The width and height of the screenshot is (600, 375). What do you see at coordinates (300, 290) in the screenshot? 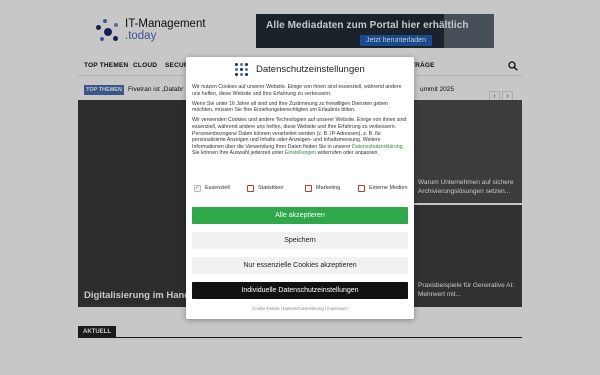
I see `custom-settings-button: Individuelle Datenschutzeinstellungen` at bounding box center [300, 290].